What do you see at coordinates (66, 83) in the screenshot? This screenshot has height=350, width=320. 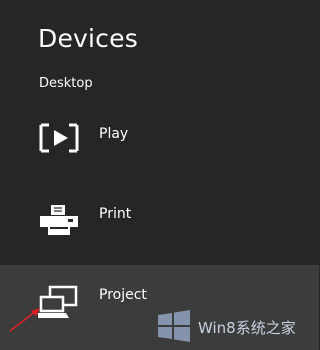 I see `section-label-desktop: Desktop` at bounding box center [66, 83].